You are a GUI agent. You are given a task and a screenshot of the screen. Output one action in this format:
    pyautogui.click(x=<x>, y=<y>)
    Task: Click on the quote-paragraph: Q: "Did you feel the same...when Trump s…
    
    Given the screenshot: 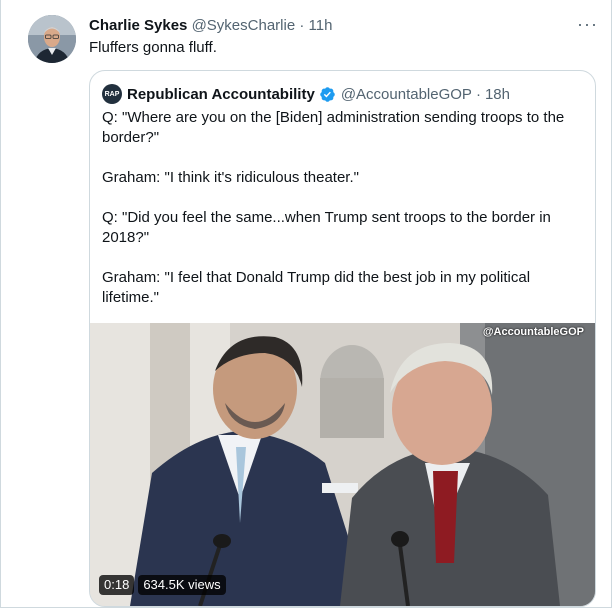 What is the action you would take?
    pyautogui.click(x=326, y=227)
    